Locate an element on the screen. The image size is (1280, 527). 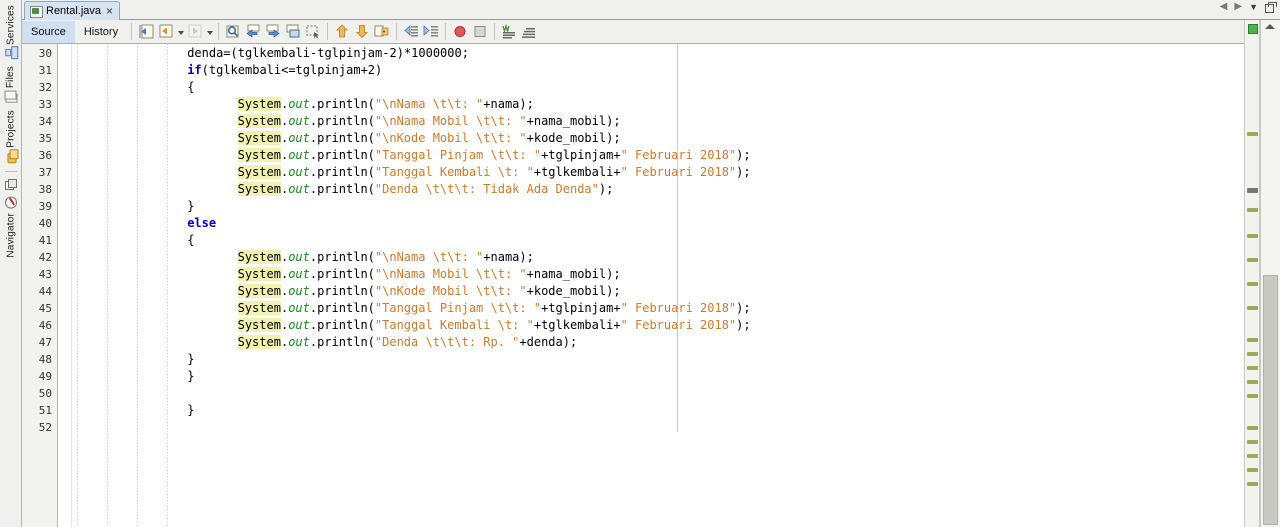
next-bookmark-button is located at coordinates (362, 32).